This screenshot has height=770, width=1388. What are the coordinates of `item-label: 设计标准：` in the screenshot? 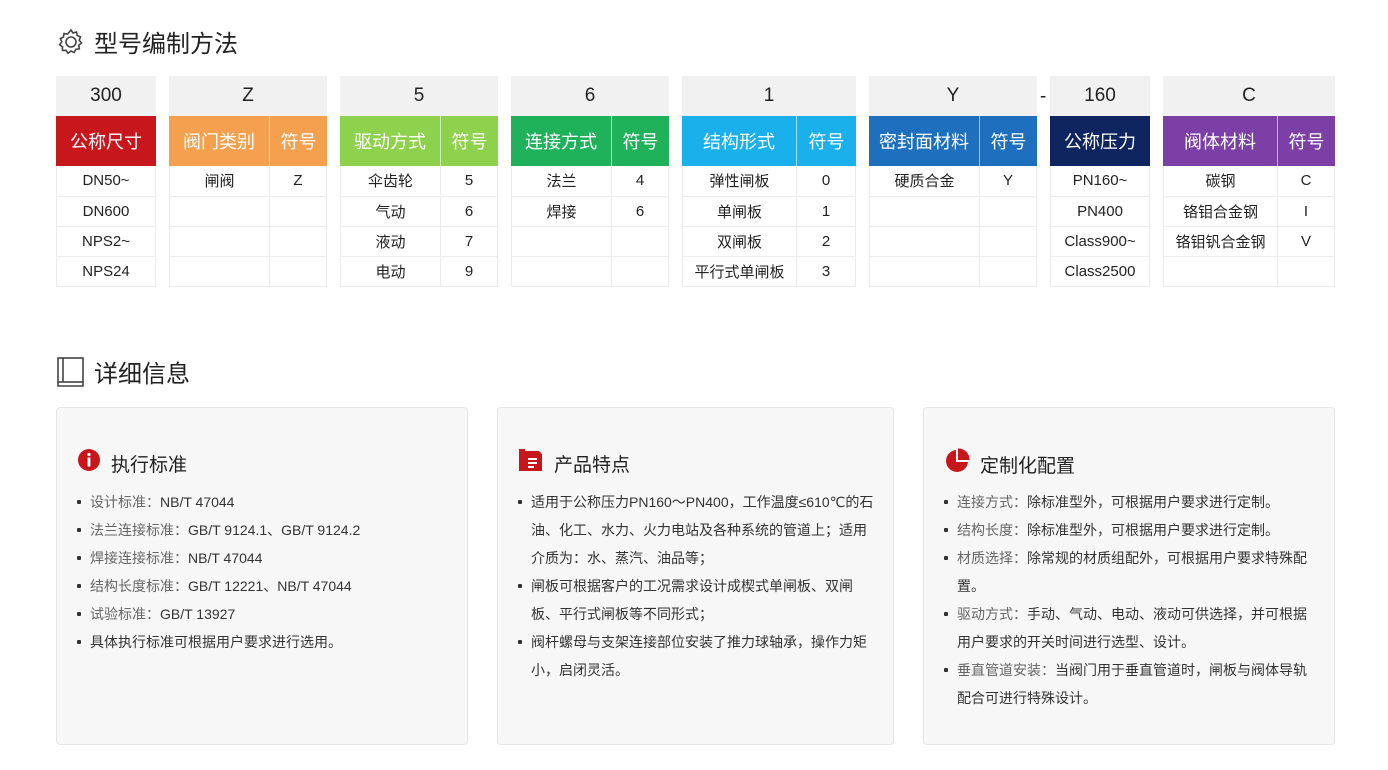 It's located at (125, 502).